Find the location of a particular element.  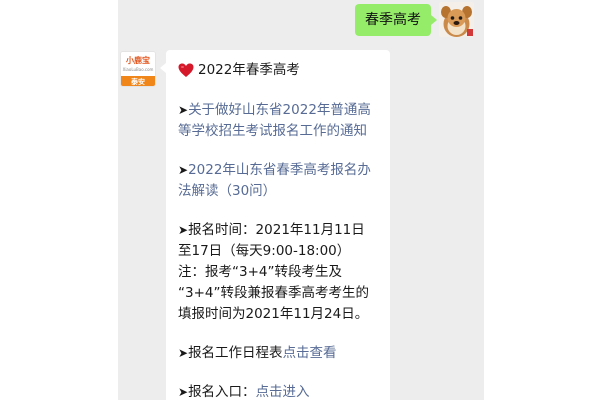

schedule-paragraph: ➤报名工作日程表点击查看 is located at coordinates (278, 353).